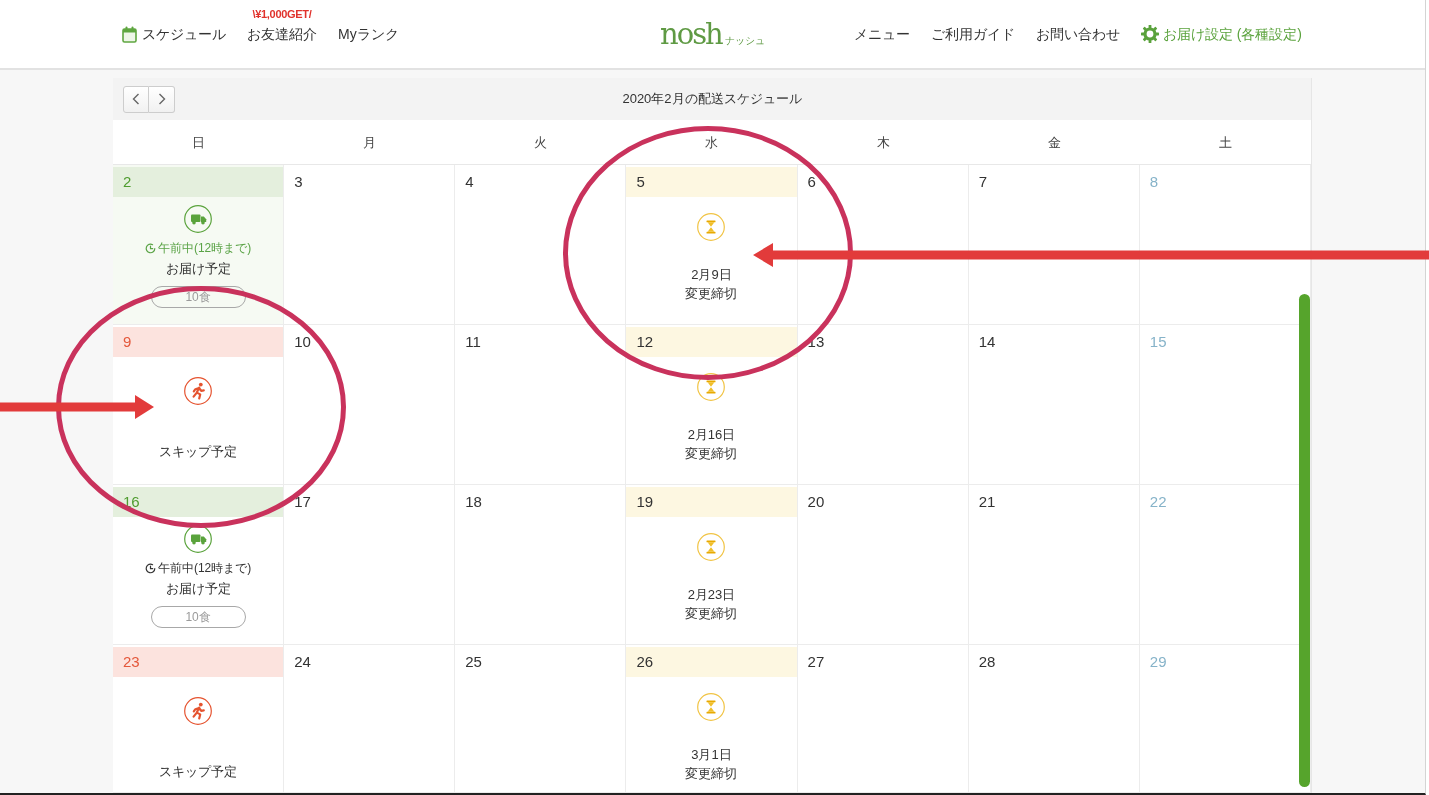 This screenshot has width=1429, height=795. I want to click on deadline-date: 2月9日, so click(711, 275).